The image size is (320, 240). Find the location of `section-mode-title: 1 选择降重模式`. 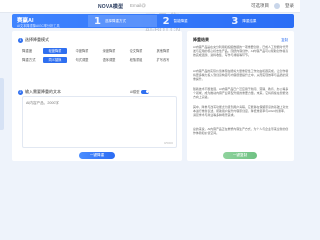

section-mode-title: 1 选择降重模式 is located at coordinates (33, 40).